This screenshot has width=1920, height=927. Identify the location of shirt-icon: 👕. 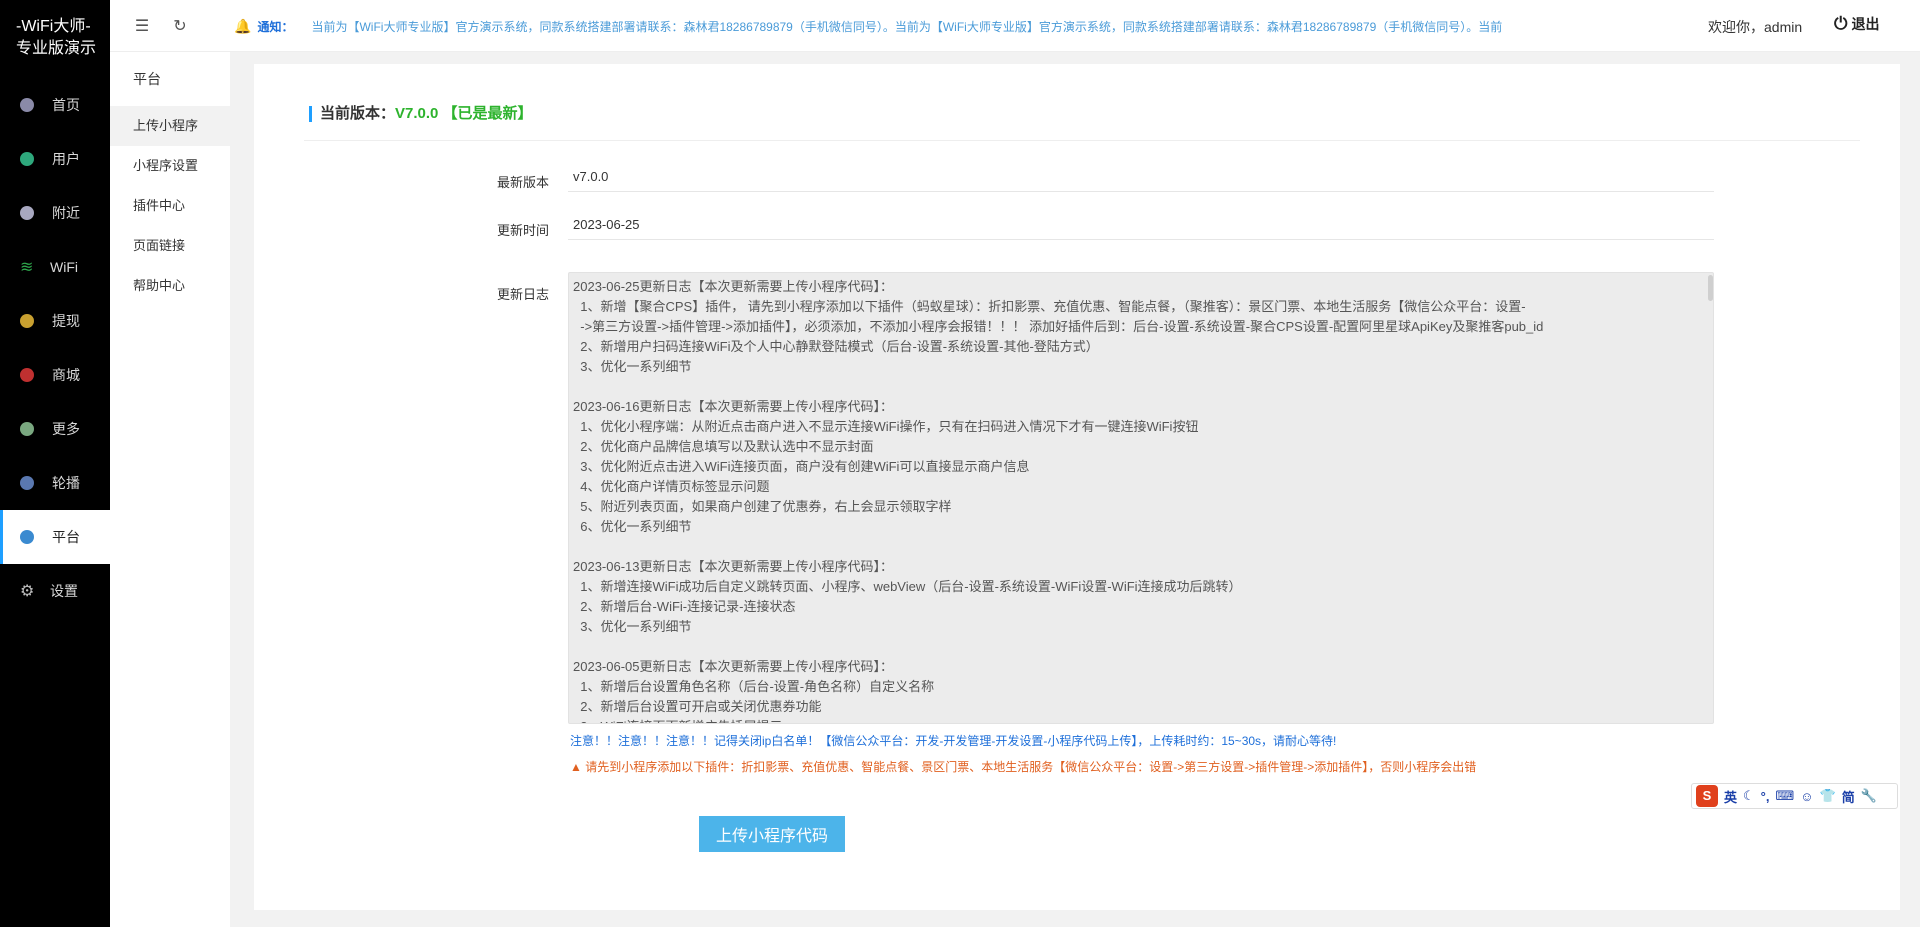
(1828, 796).